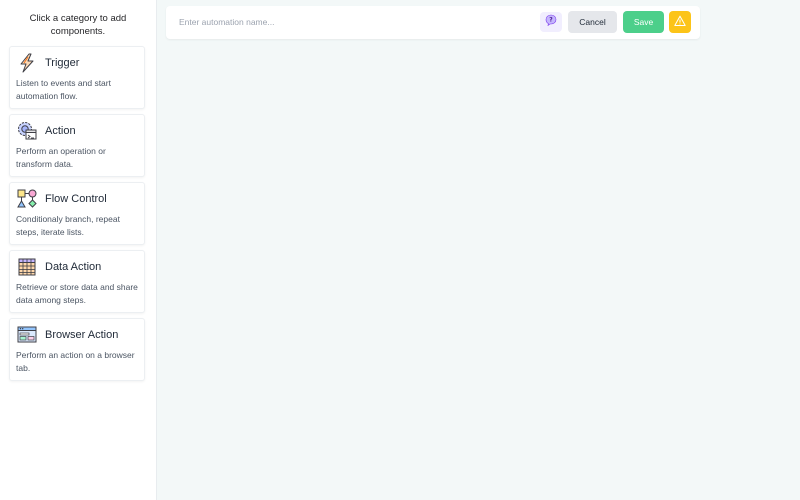 This screenshot has height=500, width=800. I want to click on category-description: Perform an action on a browser tab., so click(75, 361).